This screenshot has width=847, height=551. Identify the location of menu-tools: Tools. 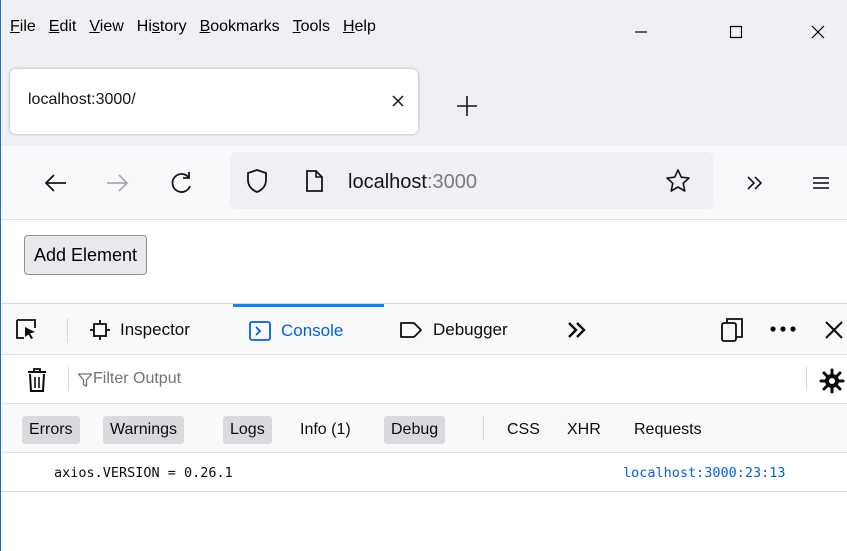
(311, 27).